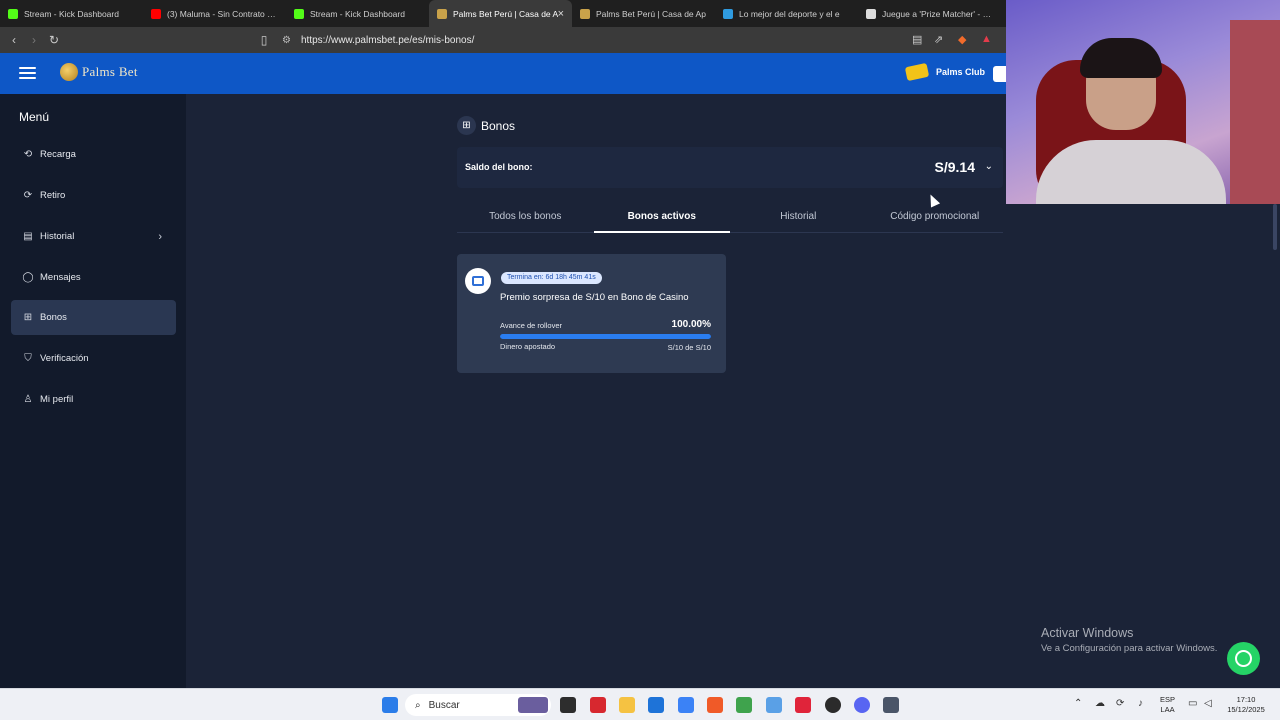 The width and height of the screenshot is (1280, 720). Describe the element at coordinates (93, 317) in the screenshot. I see `sidebar-item-bonos: ⊞ Bonos` at that location.